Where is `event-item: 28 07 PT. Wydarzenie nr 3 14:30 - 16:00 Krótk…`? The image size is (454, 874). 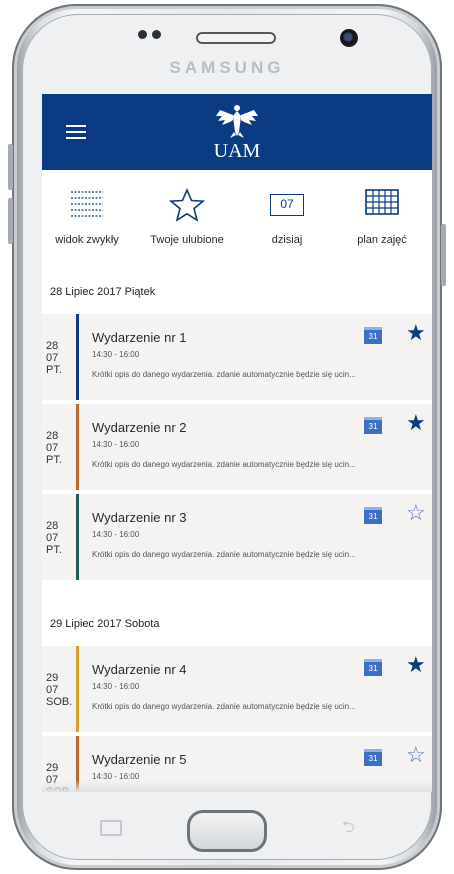
event-item: 28 07 PT. Wydarzenie nr 3 14:30 - 16:00 Krótk… is located at coordinates (237, 537).